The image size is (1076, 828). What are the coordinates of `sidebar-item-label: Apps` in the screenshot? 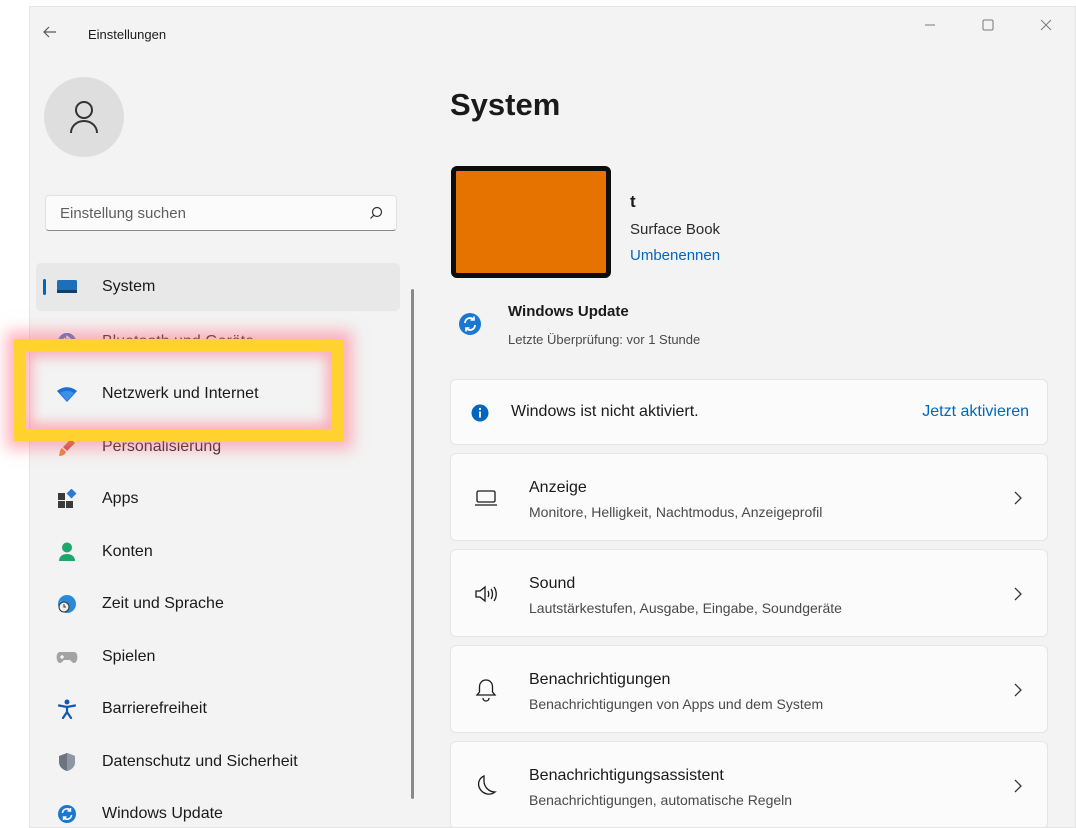 It's located at (120, 499).